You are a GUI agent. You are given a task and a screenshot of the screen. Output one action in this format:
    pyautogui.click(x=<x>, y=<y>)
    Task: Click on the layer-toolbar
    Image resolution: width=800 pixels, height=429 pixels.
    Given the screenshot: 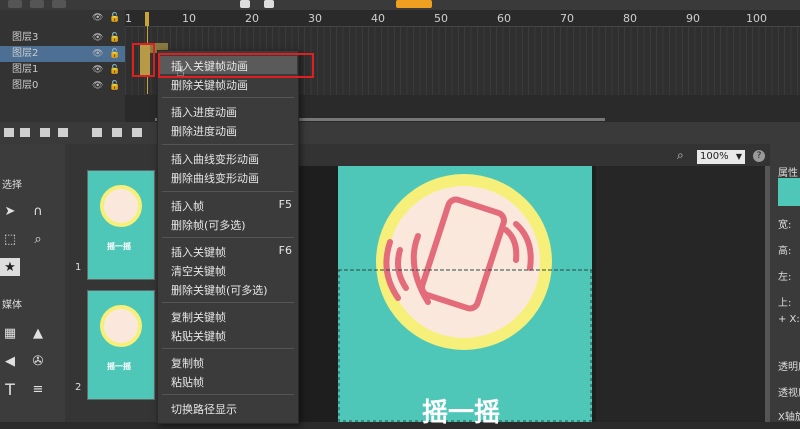 What is the action you would take?
    pyautogui.click(x=400, y=133)
    